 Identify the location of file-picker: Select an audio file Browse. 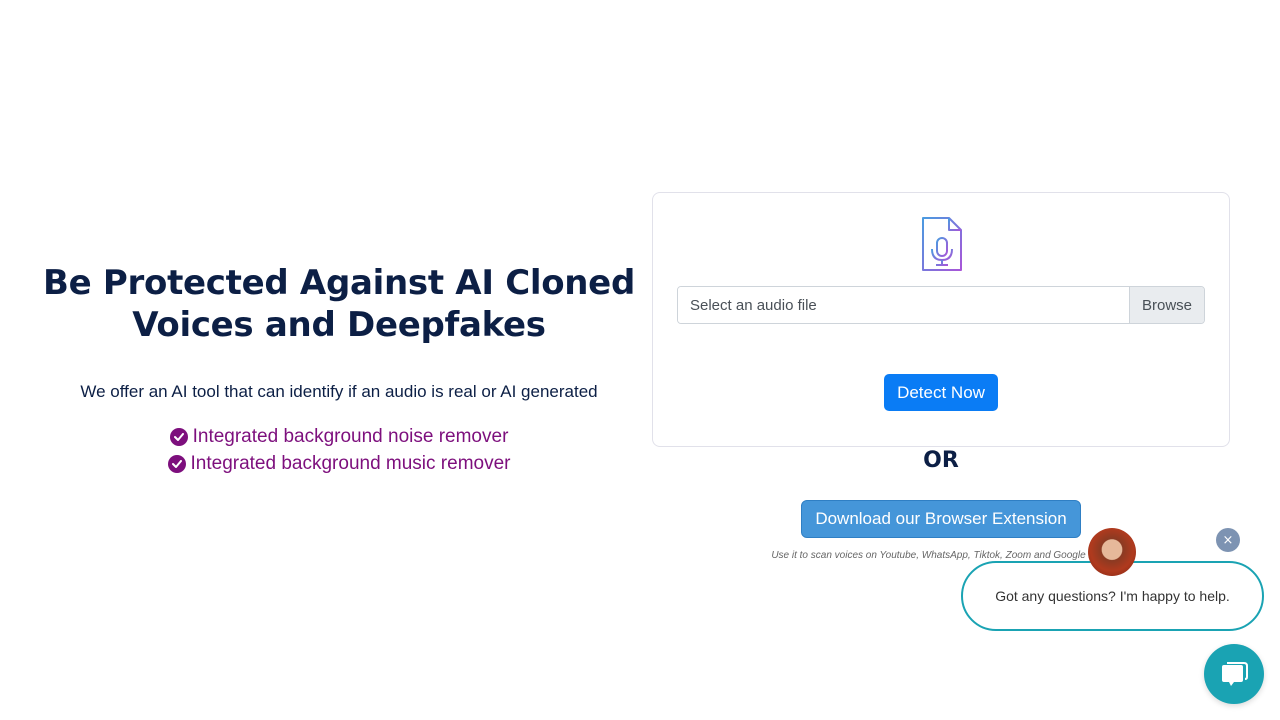
(941, 305).